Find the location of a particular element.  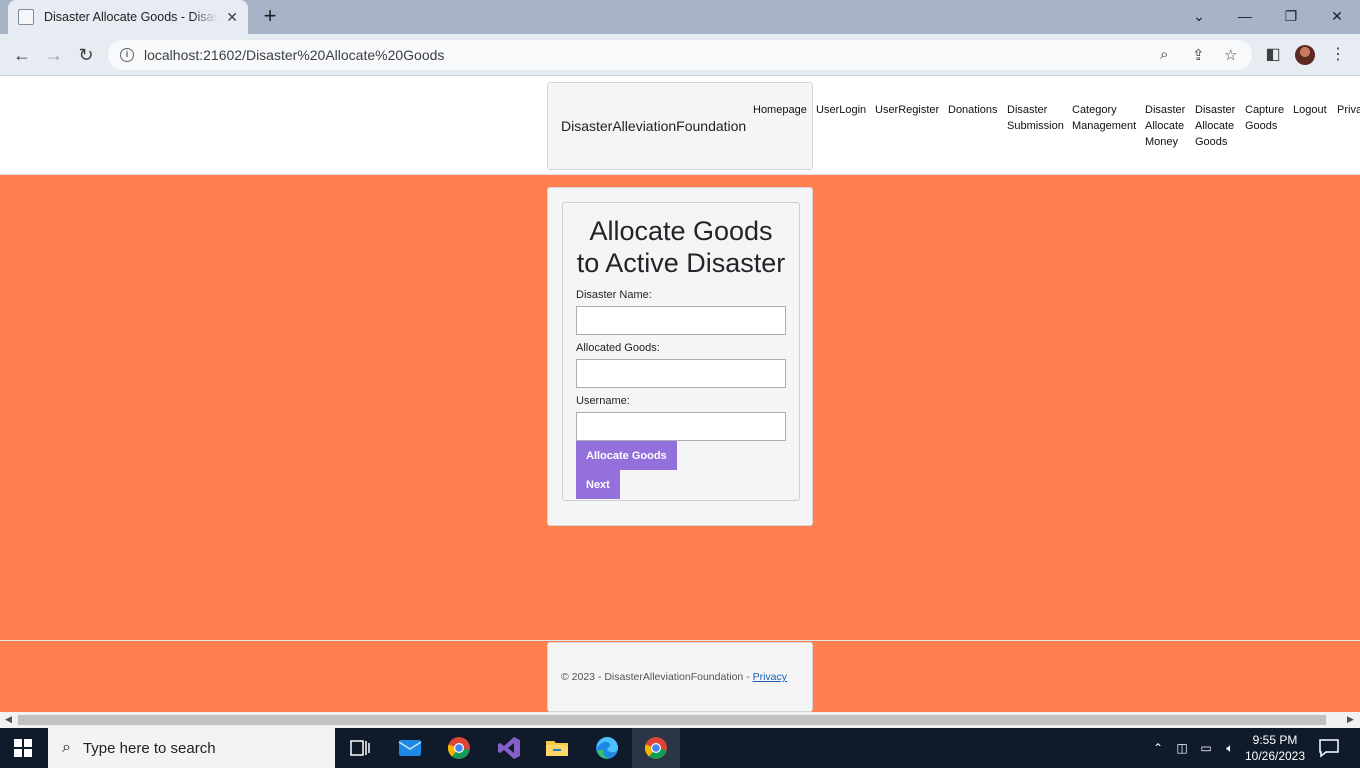

footer-copyright: © 2023 - DisasterAlleviationFoundation - is located at coordinates (655, 677).